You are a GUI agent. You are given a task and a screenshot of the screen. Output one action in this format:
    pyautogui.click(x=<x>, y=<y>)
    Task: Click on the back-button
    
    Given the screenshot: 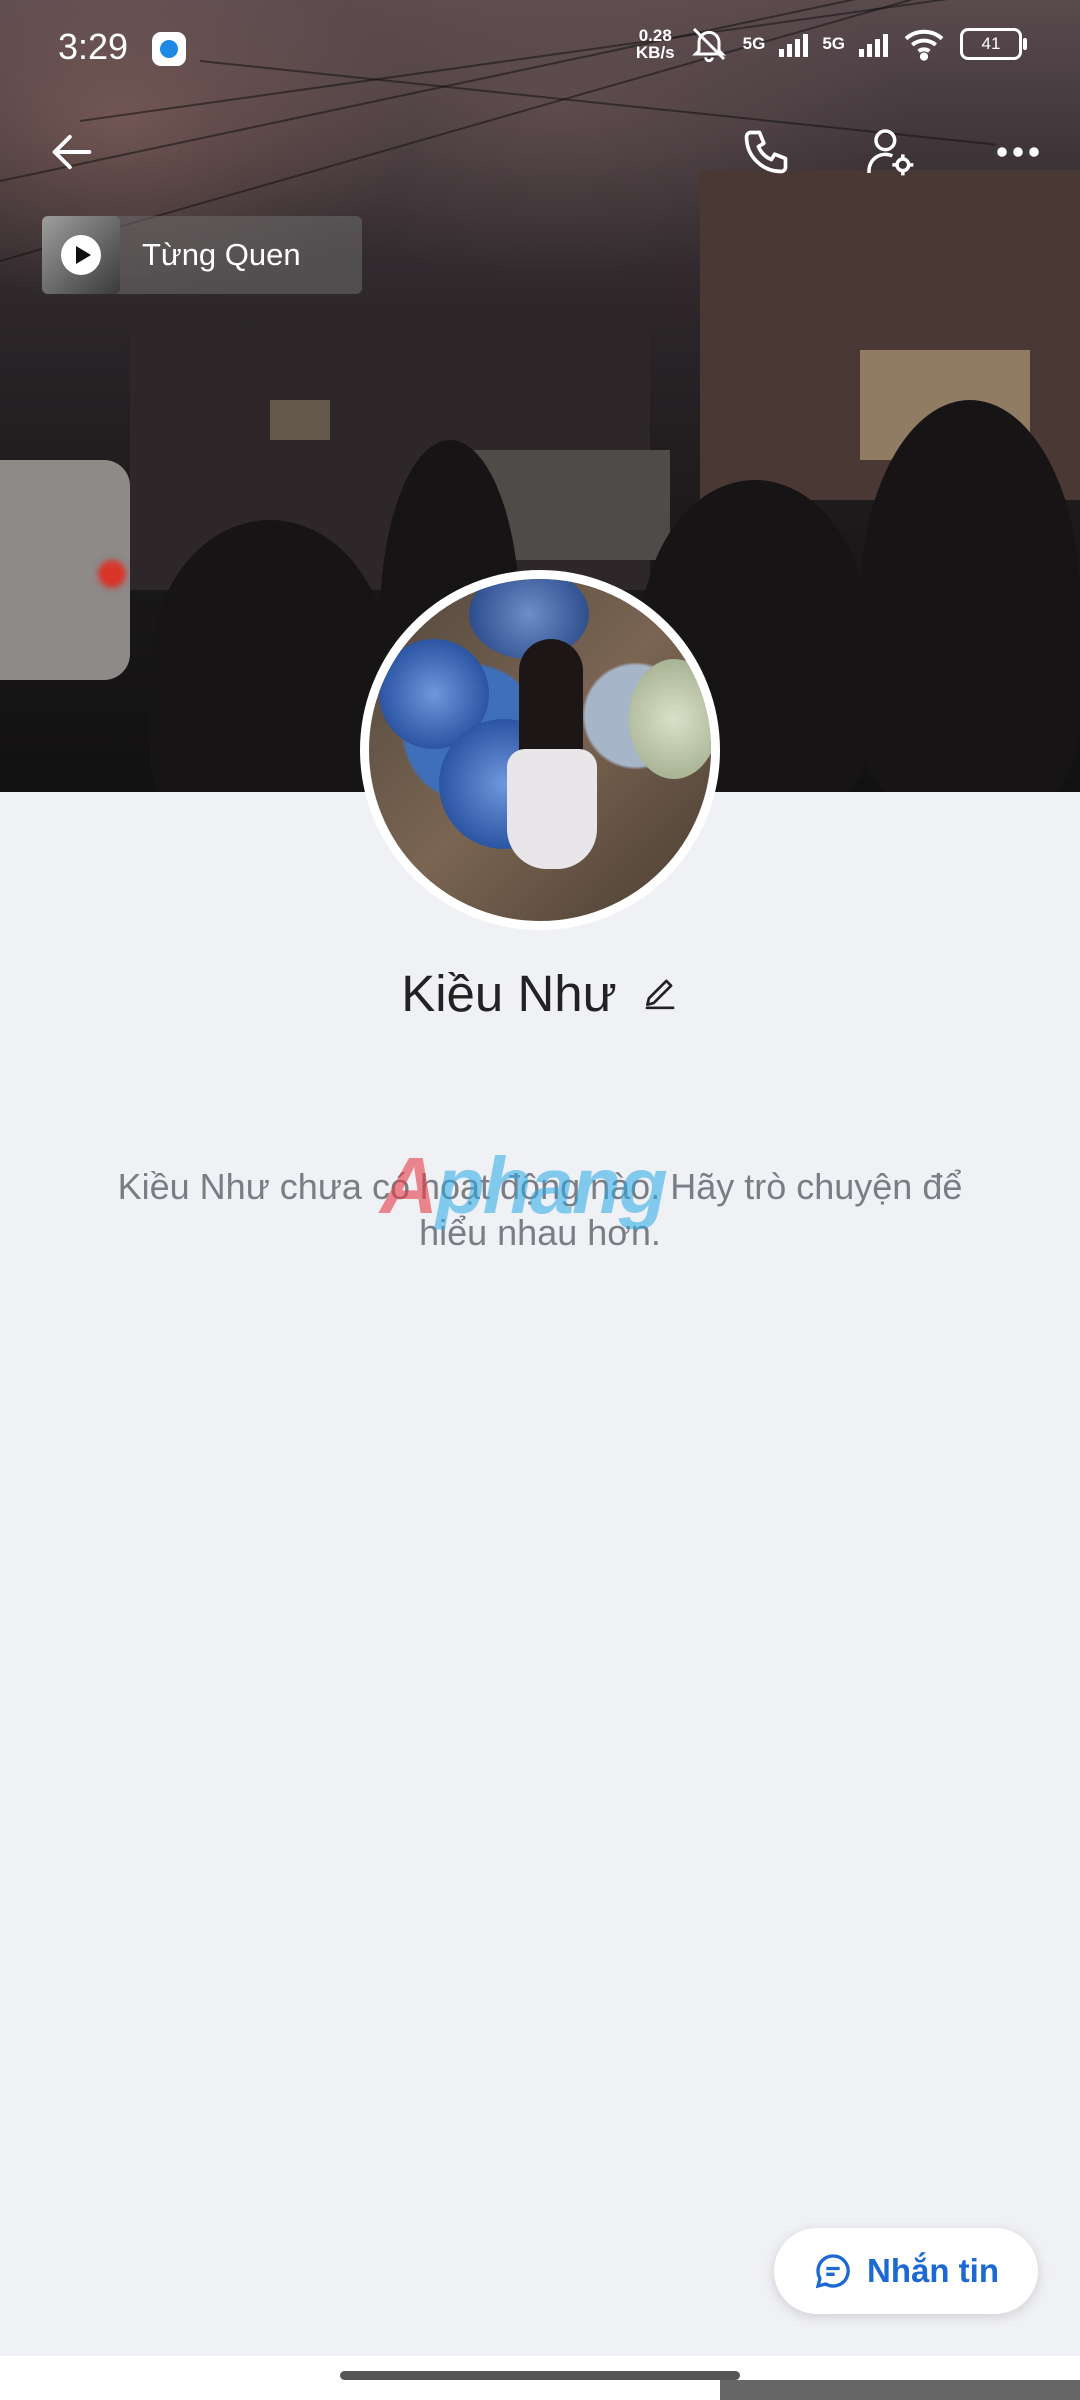 What is the action you would take?
    pyautogui.click(x=72, y=152)
    